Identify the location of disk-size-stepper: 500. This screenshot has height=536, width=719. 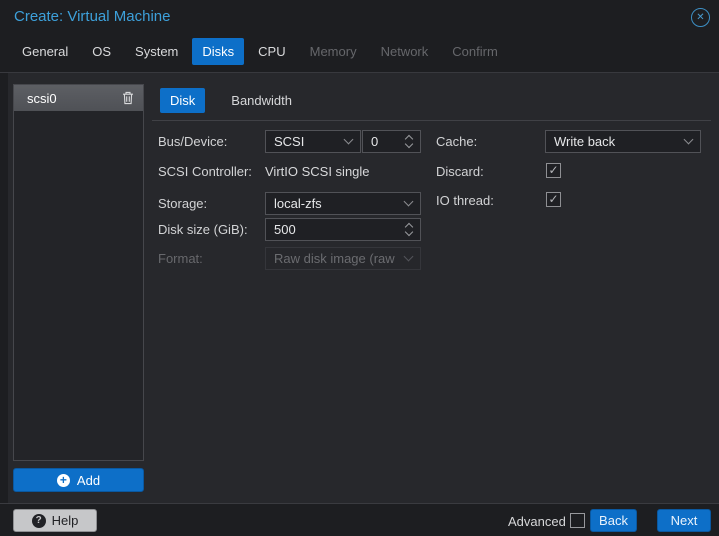
(343, 229).